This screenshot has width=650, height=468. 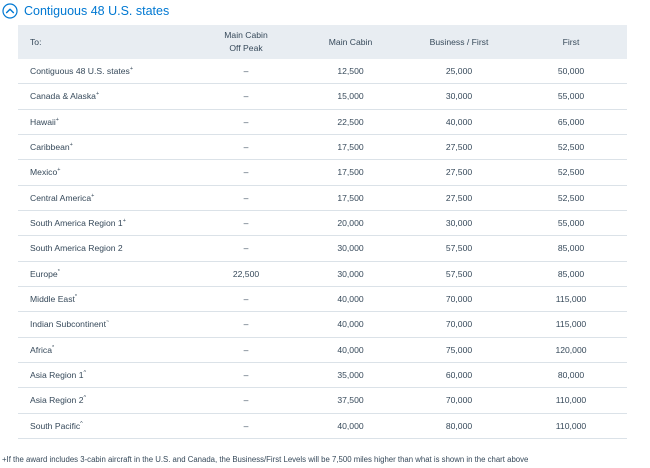 I want to click on table-row: Mexico+ – 17,500 27,500 52,500, so click(x=322, y=172).